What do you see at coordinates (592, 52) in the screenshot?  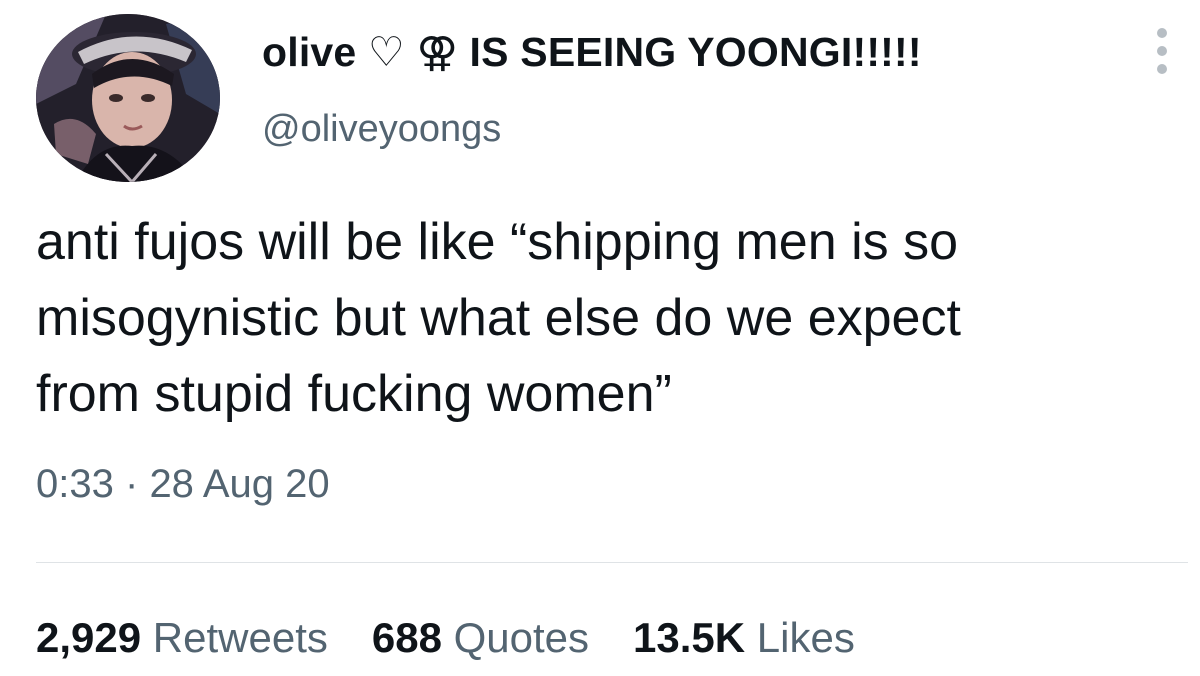 I see `display-name: olive ♡ ⚢ IS SEEING YOONGI!!!!!` at bounding box center [592, 52].